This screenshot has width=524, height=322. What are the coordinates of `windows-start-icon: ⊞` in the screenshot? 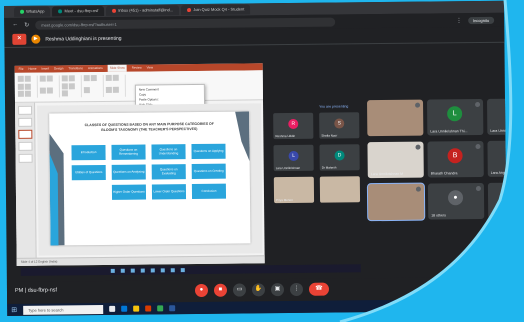 It's located at (14, 310).